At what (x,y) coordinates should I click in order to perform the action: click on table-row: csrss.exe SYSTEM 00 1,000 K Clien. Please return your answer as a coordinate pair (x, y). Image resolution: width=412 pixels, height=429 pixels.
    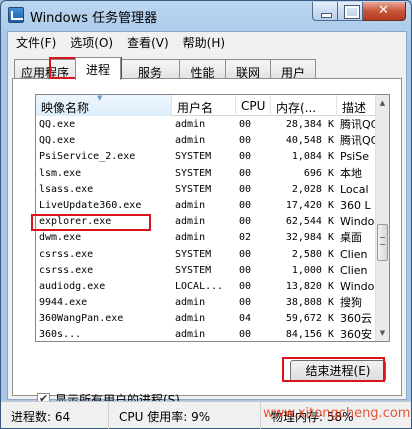
    Looking at the image, I should click on (206, 271).